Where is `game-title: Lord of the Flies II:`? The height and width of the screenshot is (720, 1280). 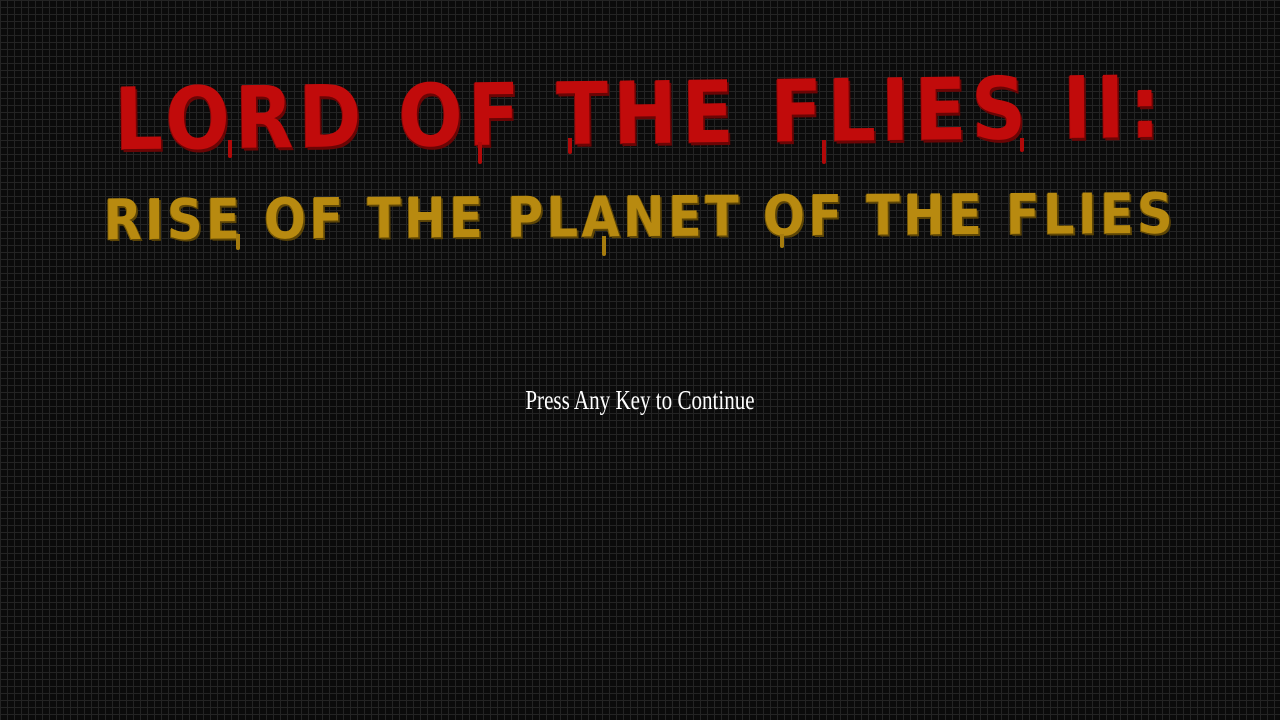 game-title: Lord of the Flies II: is located at coordinates (640, 114).